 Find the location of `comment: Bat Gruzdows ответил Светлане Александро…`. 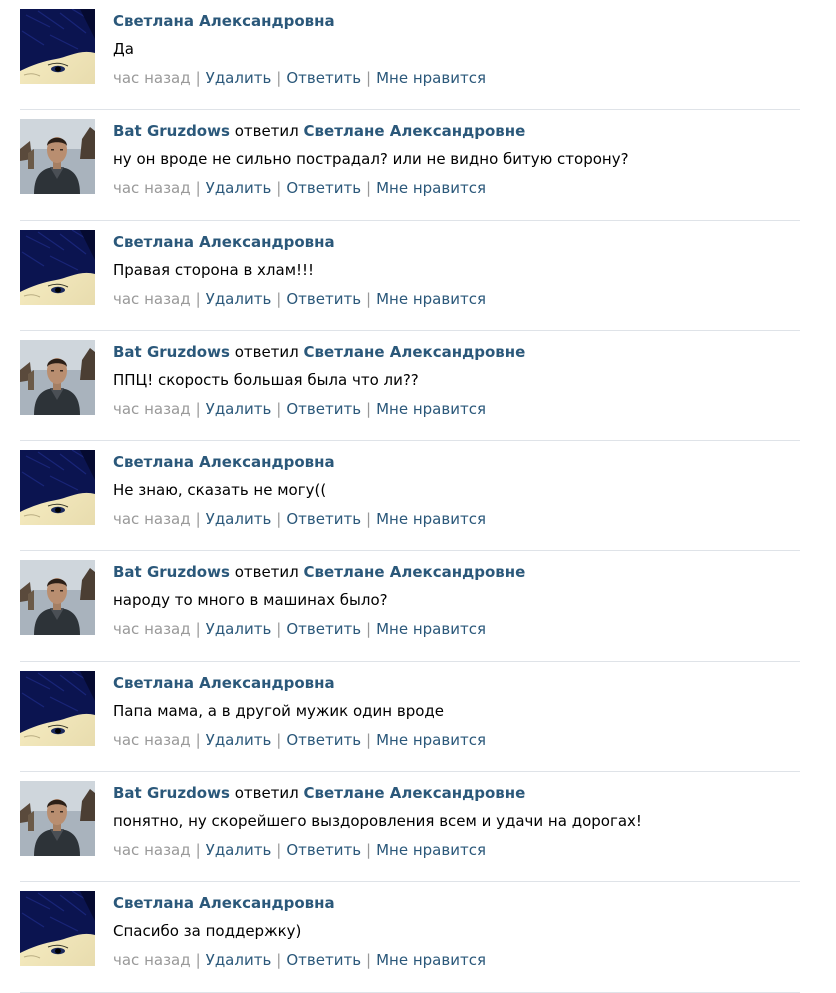

comment: Bat Gruzdows ответил Светлане Александро… is located at coordinates (410, 386).